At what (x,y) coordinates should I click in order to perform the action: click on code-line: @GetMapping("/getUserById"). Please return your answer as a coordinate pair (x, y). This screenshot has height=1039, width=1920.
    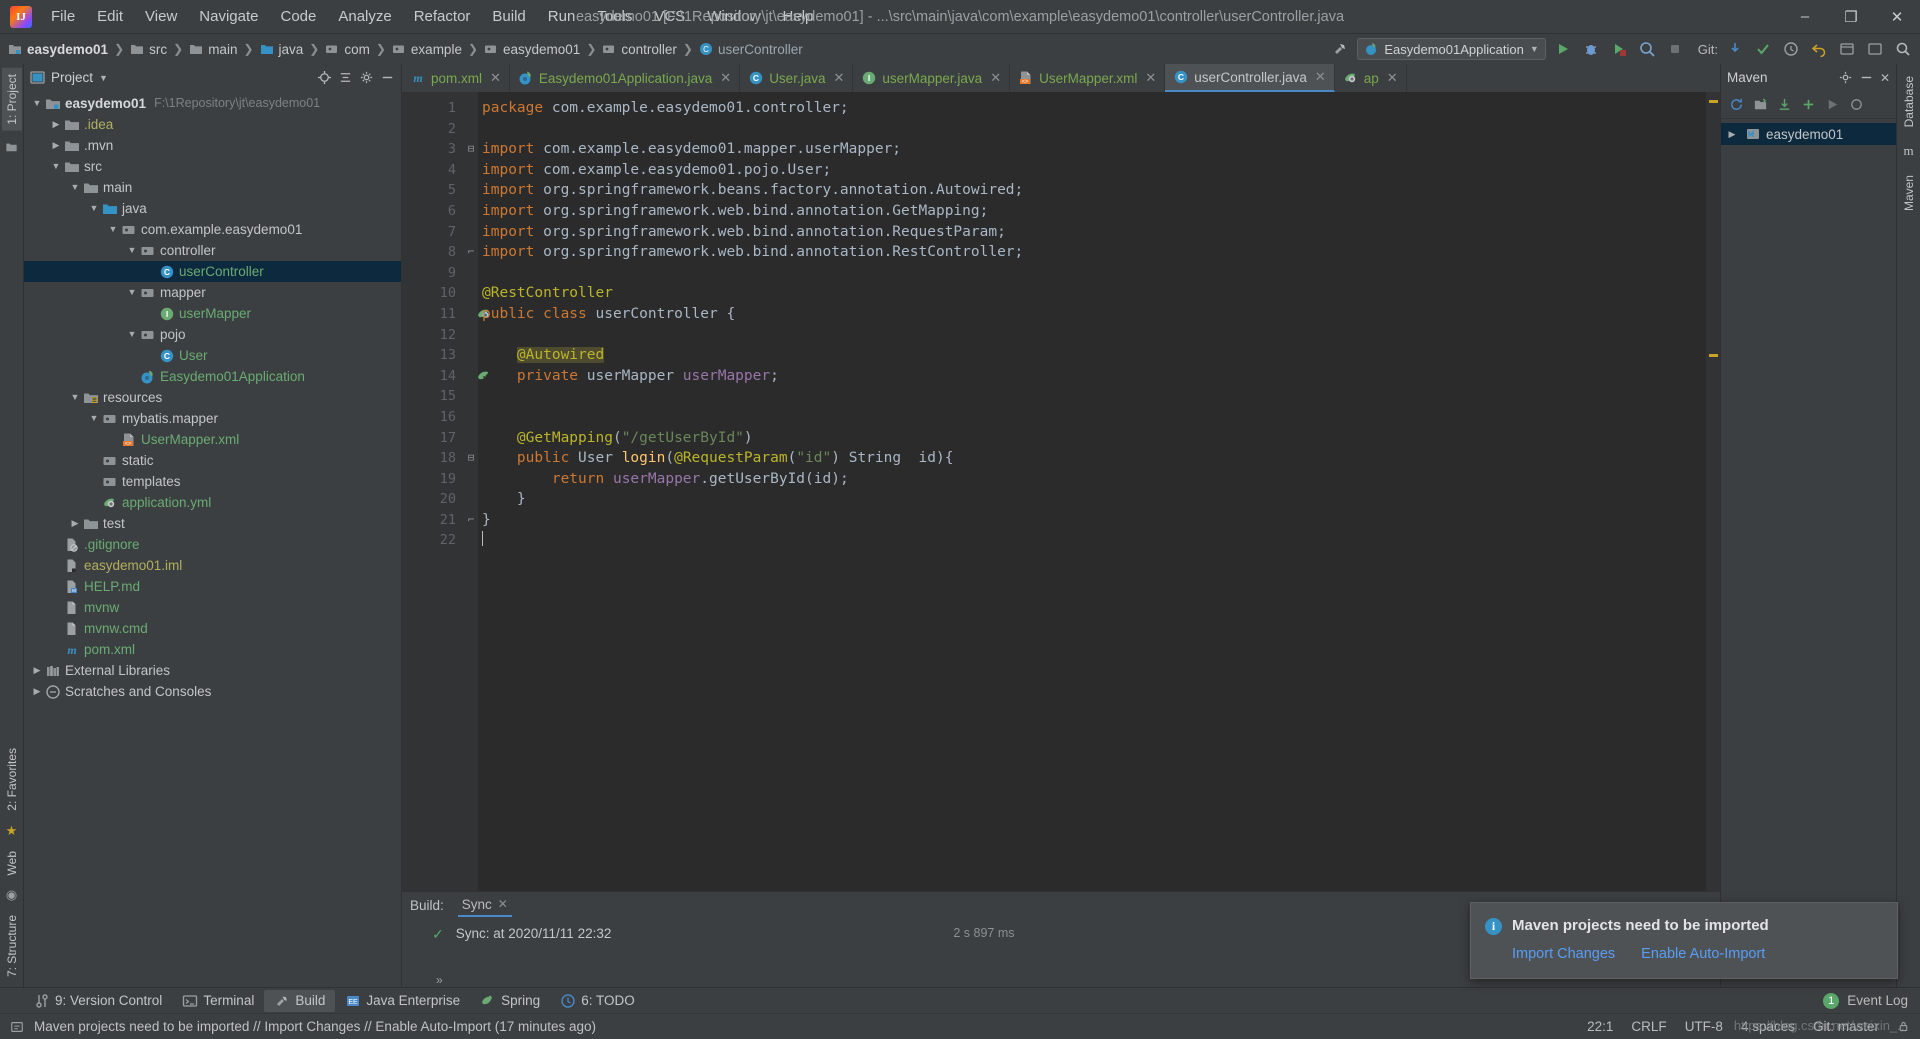
    Looking at the image, I should click on (1094, 438).